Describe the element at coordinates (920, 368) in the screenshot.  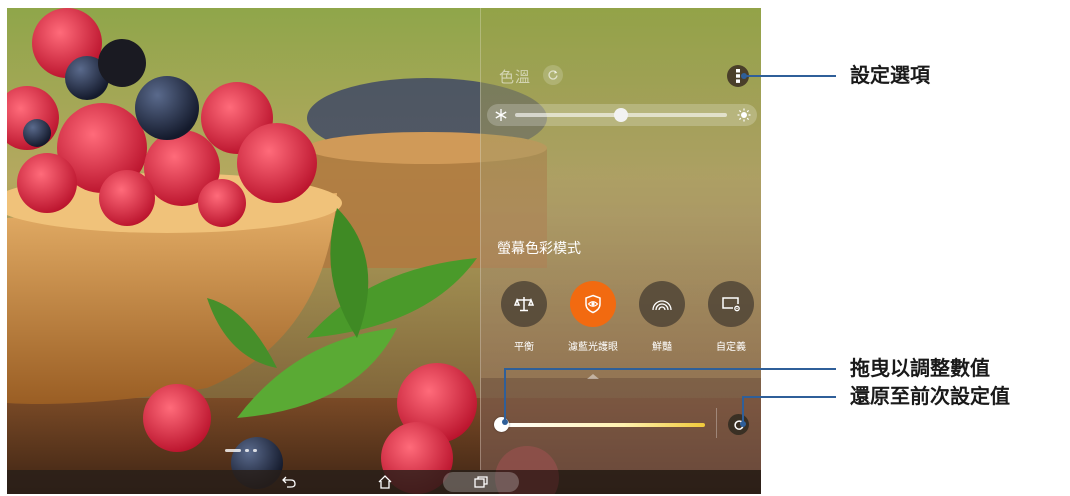
I see `callout-drag-text: 拖曳以調整數值` at that location.